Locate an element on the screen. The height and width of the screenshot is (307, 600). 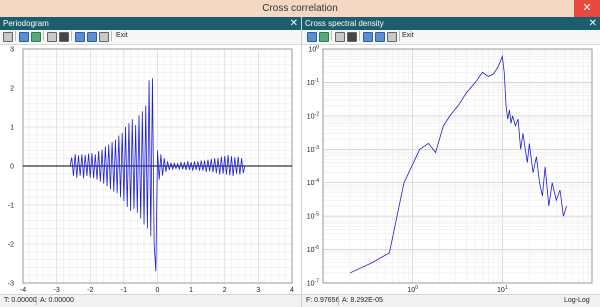
y-tick-label: -2 is located at coordinates (11, 245).